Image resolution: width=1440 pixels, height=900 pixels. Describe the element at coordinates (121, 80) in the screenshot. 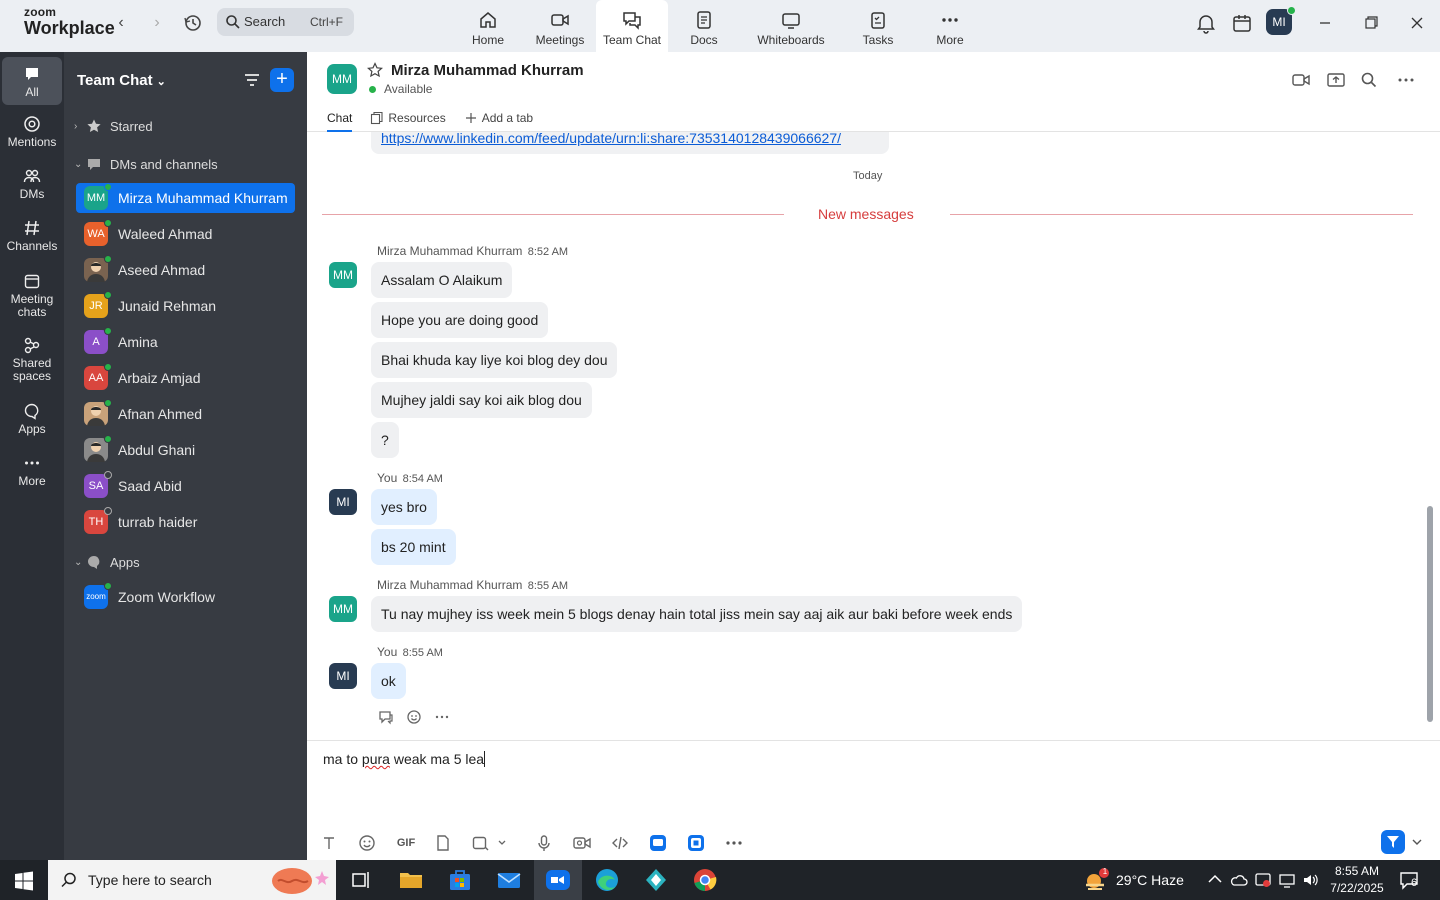

I see `panel-title: Team Chat ⌄` at that location.